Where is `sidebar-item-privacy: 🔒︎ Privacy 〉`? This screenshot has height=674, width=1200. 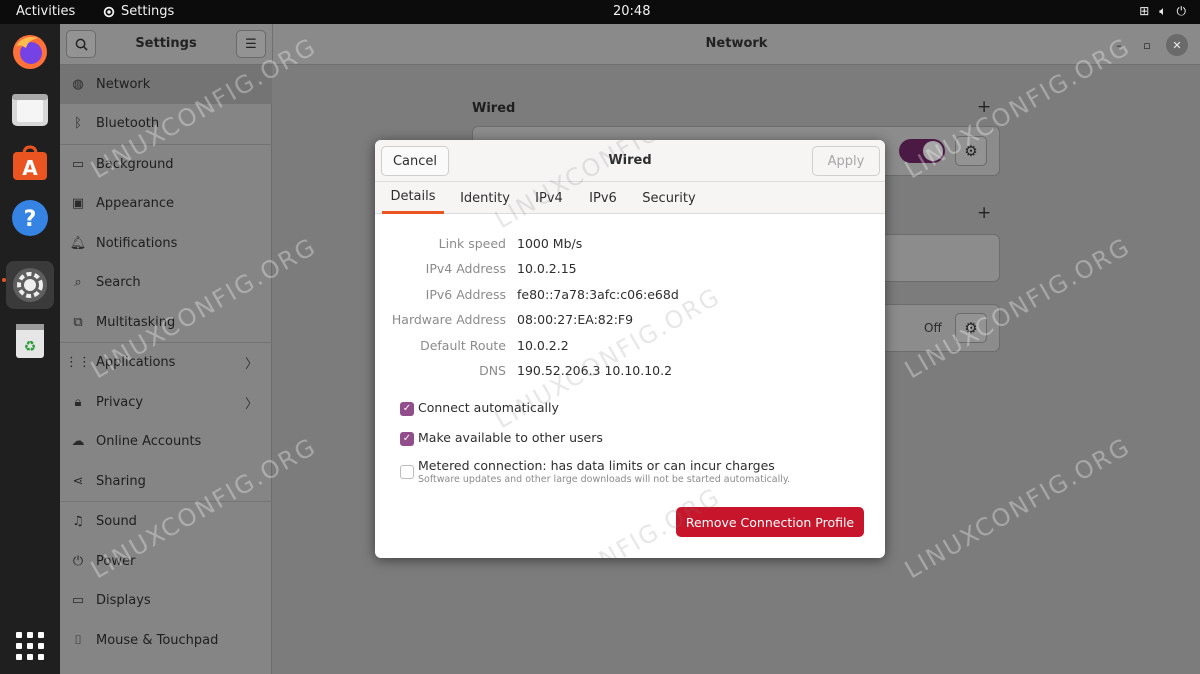
sidebar-item-privacy: 🔒︎ Privacy 〉 is located at coordinates (166, 402).